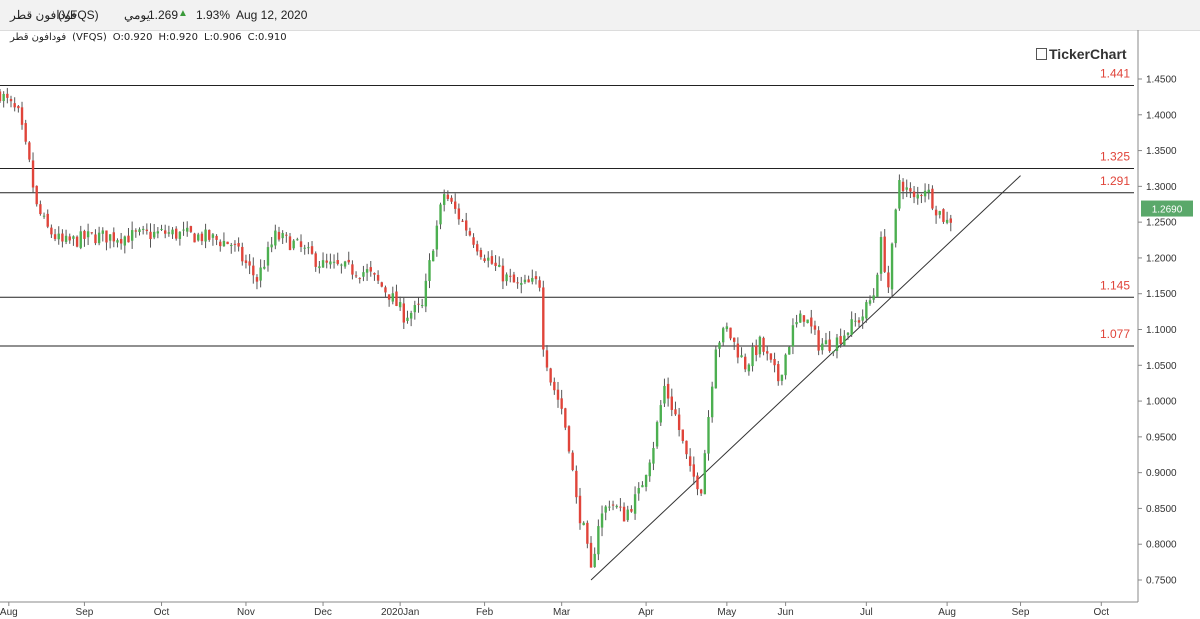 The height and width of the screenshot is (619, 1200). I want to click on x-tick-label: Oct, so click(1102, 612).